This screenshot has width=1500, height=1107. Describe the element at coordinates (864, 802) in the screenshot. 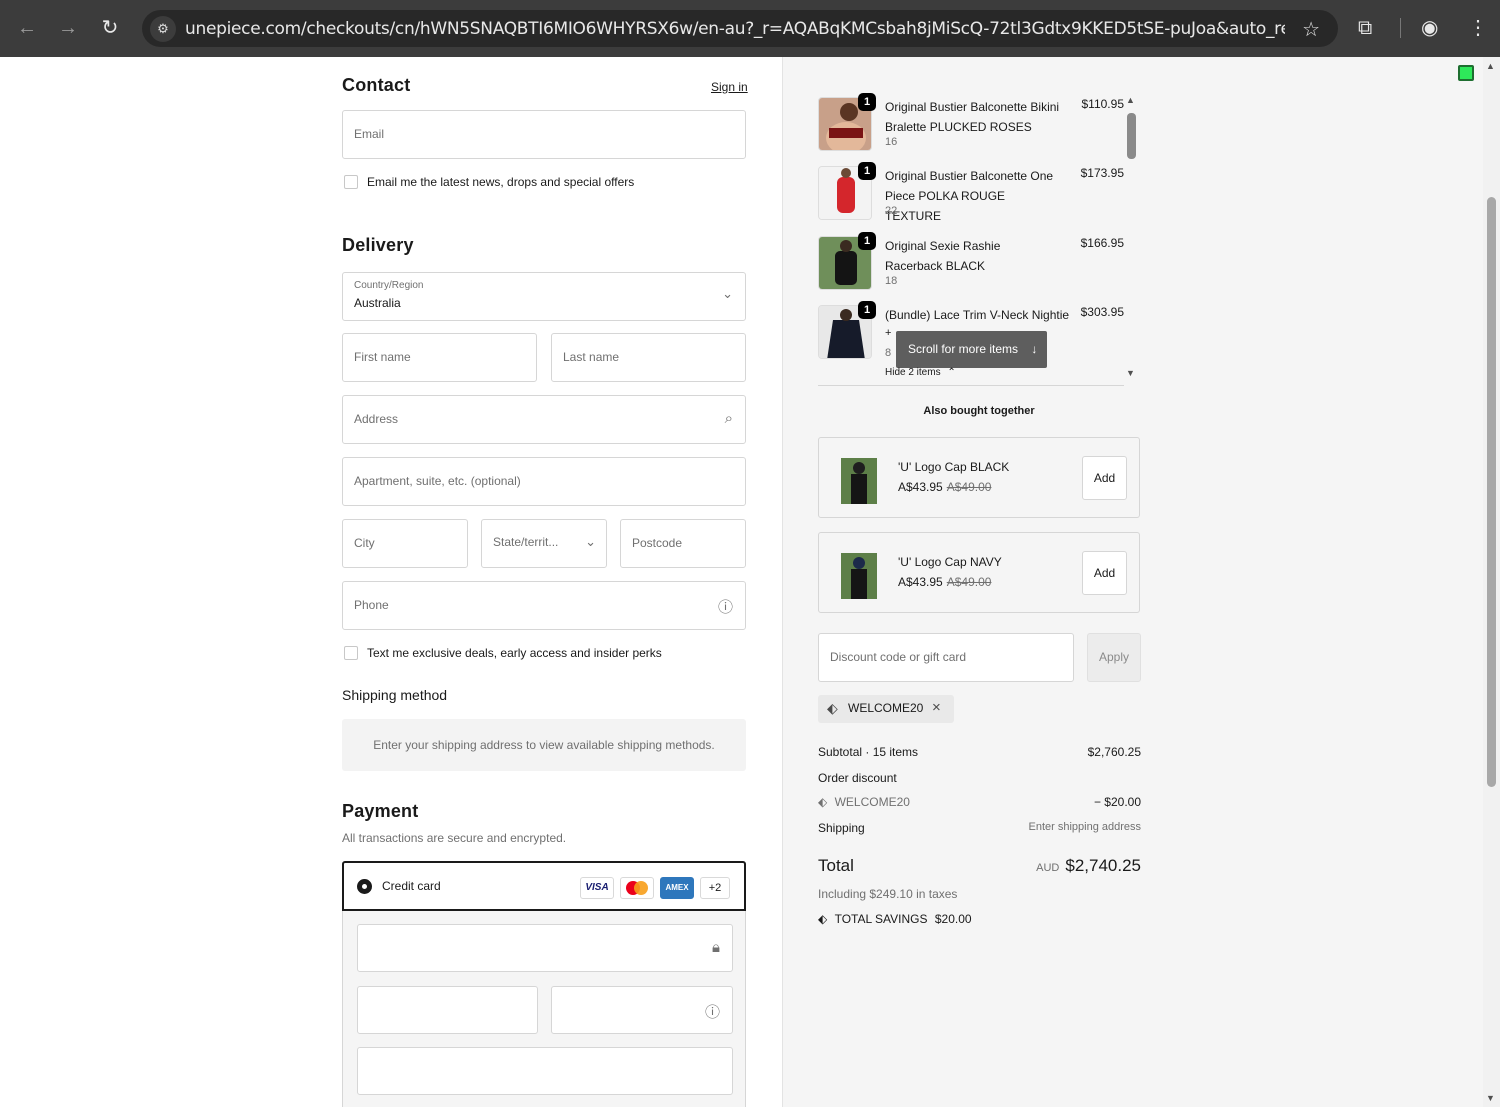

I see `discount-code-row: ⬖ WELCOME20` at that location.